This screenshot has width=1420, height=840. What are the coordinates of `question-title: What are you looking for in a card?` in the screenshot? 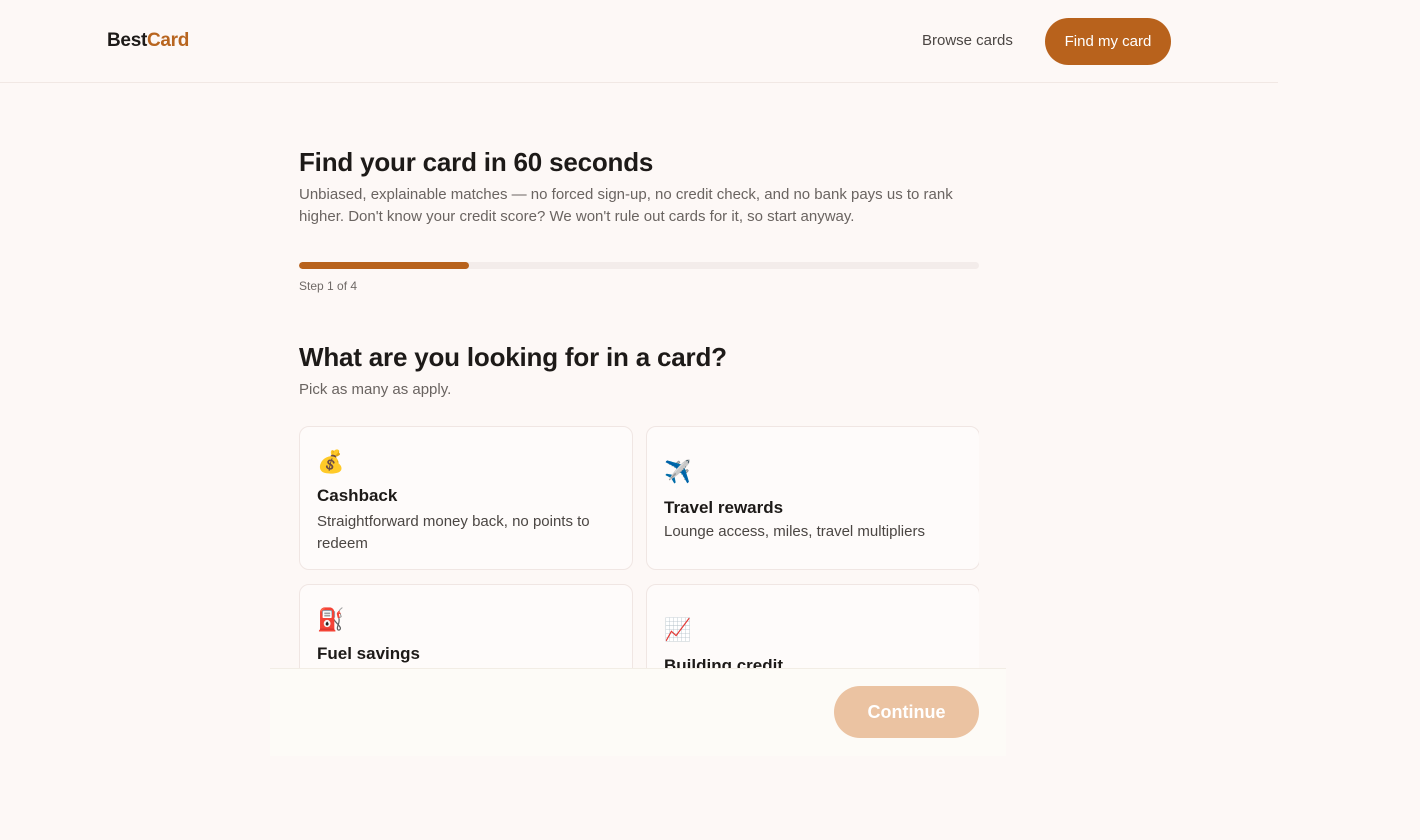 It's located at (513, 357).